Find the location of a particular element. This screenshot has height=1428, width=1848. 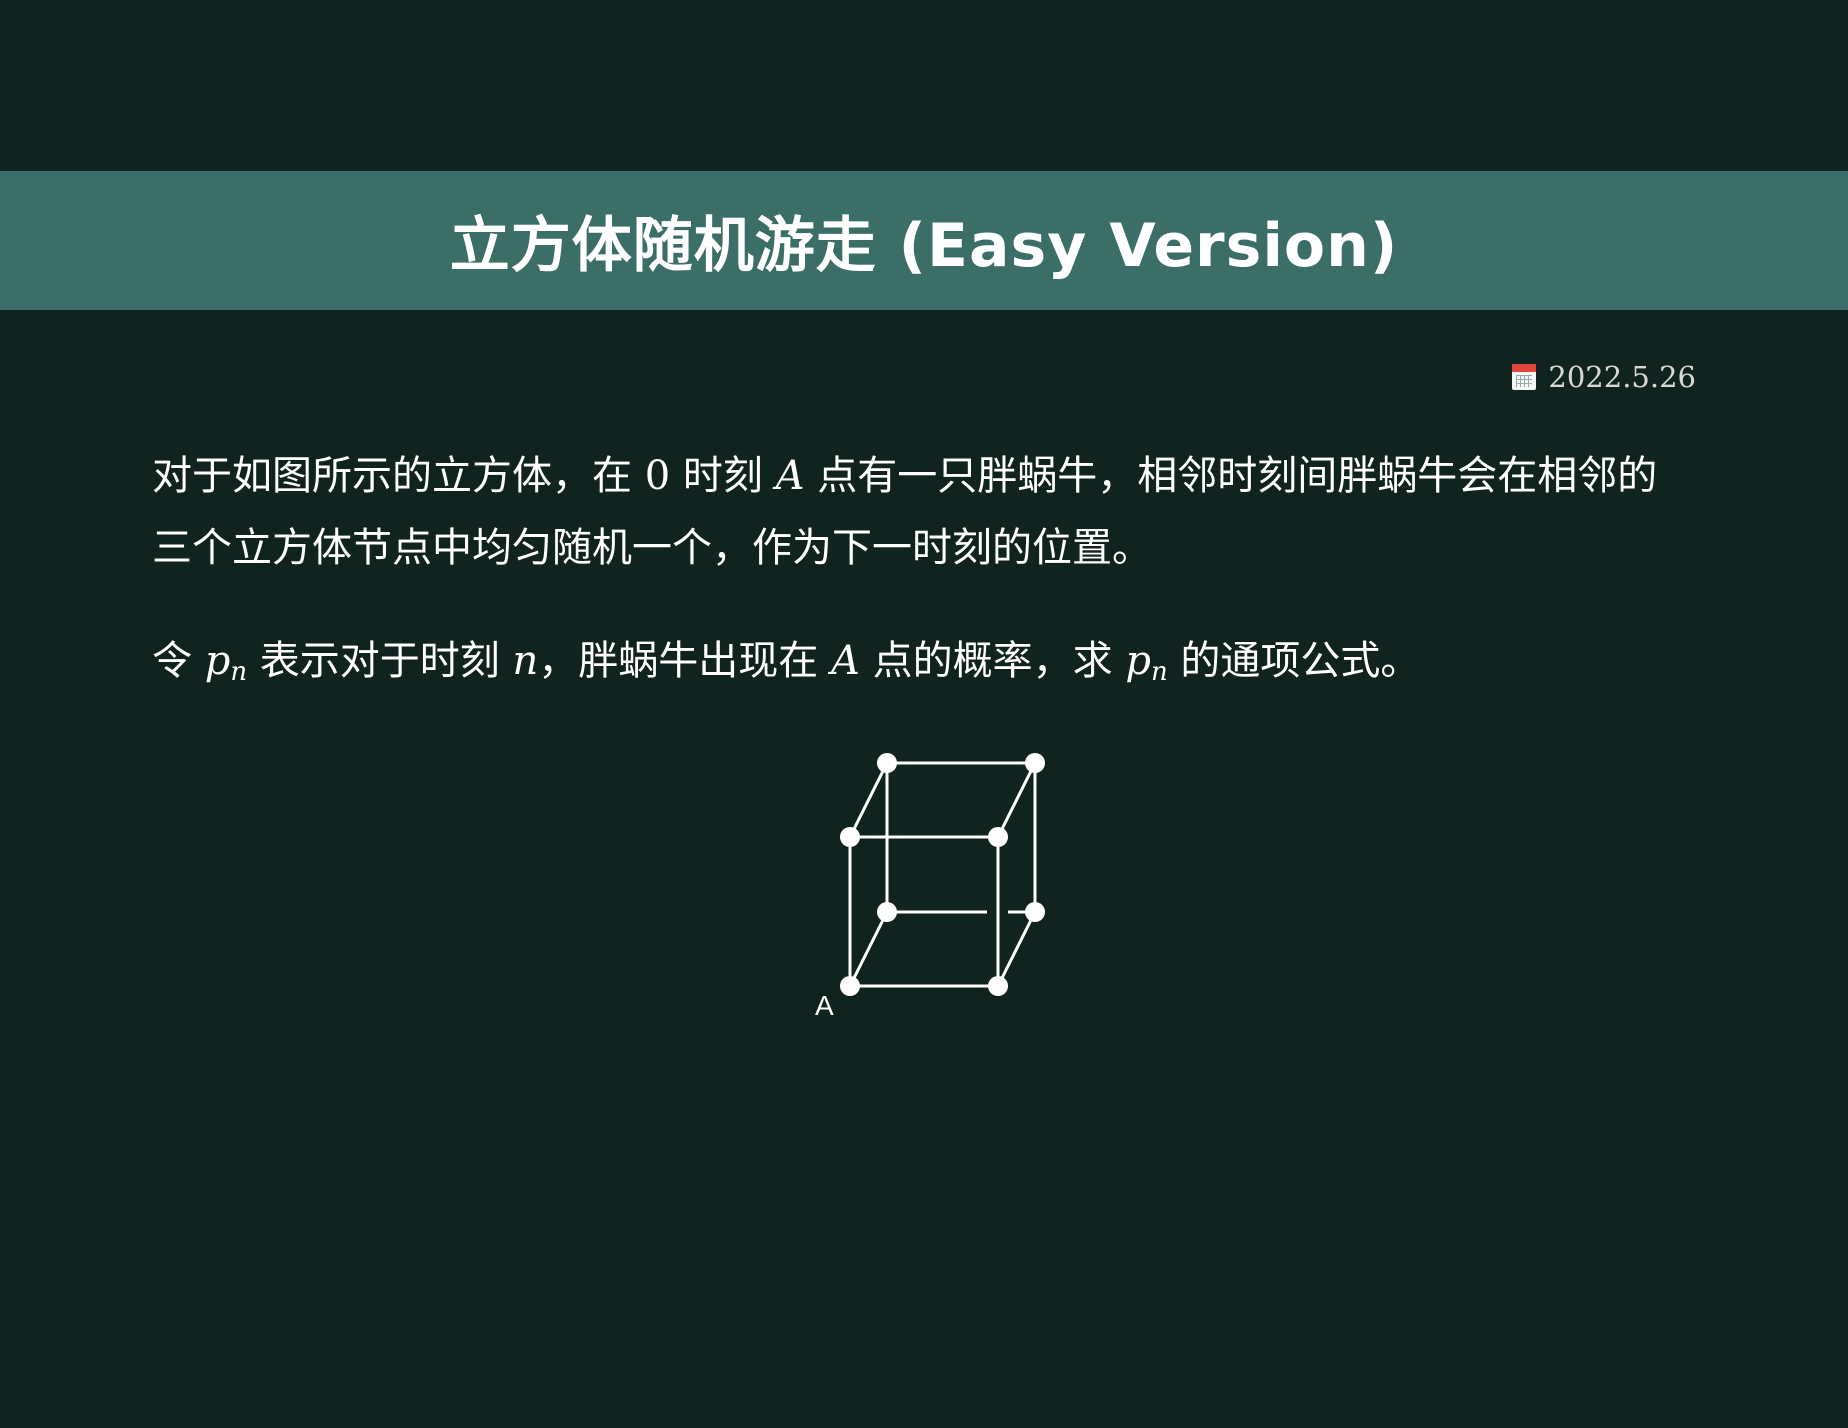

text: 令 is located at coordinates (178, 661).